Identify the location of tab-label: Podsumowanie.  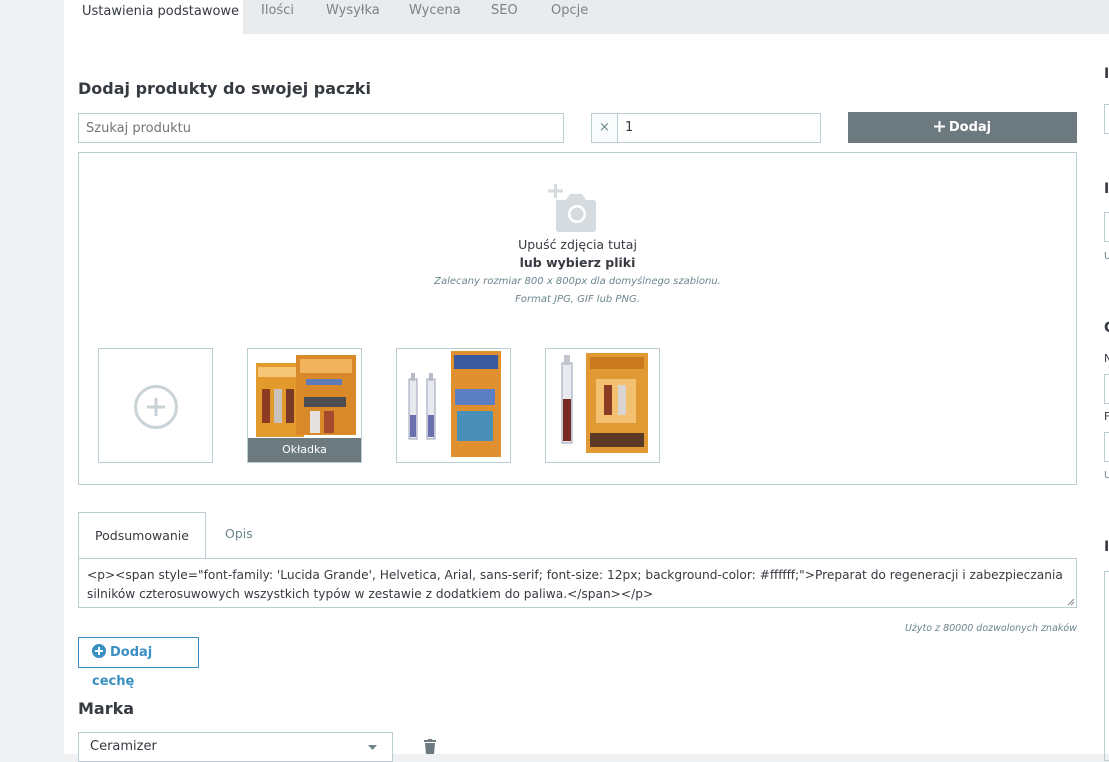
(142, 535).